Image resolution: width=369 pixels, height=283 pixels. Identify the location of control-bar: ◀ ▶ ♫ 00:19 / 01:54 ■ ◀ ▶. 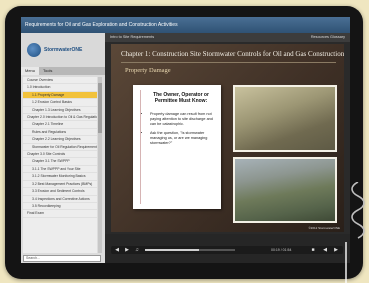
(227, 250).